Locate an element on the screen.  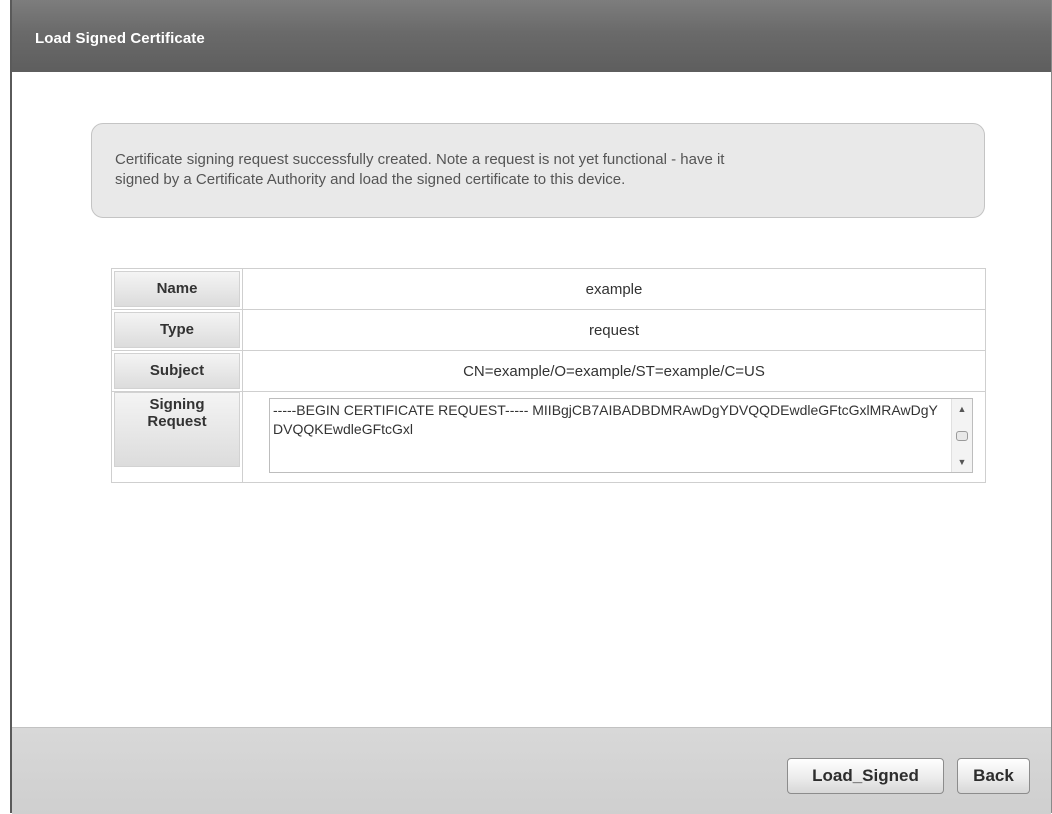
subject-value: CN=example/O=example/ST=example/C=US is located at coordinates (614, 371).